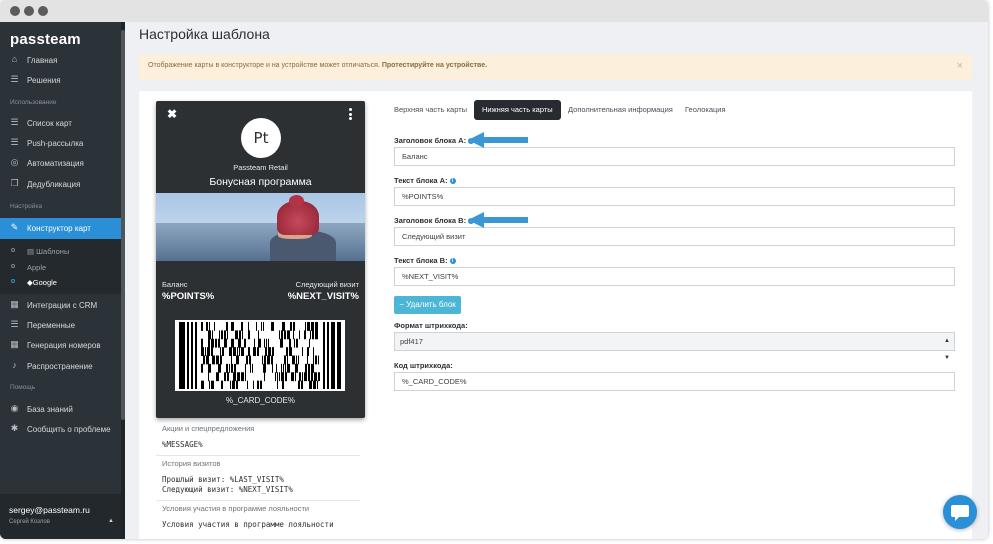 The width and height of the screenshot is (993, 544). What do you see at coordinates (62, 516) in the screenshot?
I see `user-menu: sergey@passteam.ru Сергей Козлов ▲` at bounding box center [62, 516].